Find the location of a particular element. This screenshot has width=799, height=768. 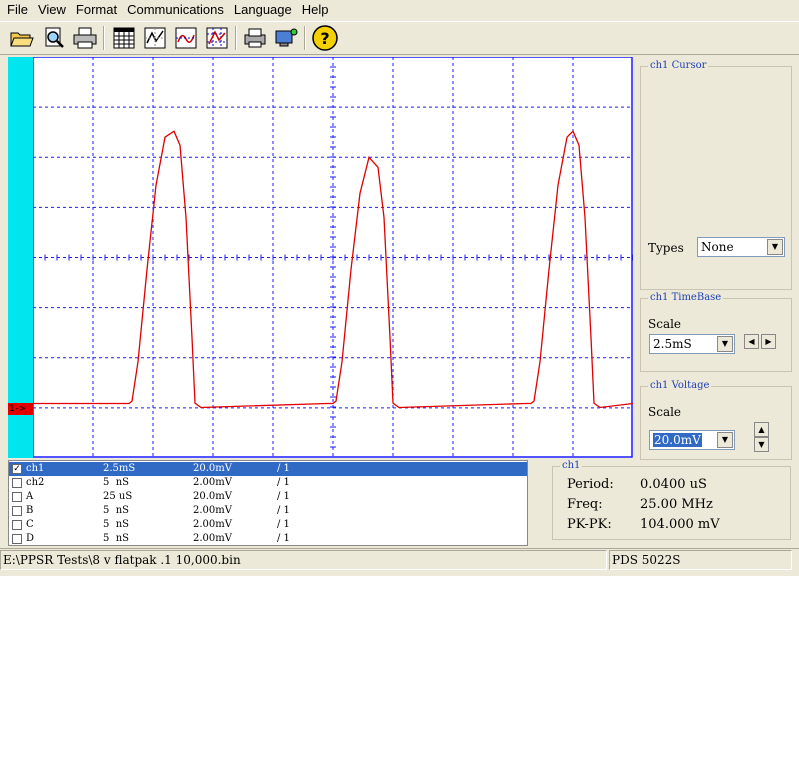

menu-help: Help is located at coordinates (315, 10).